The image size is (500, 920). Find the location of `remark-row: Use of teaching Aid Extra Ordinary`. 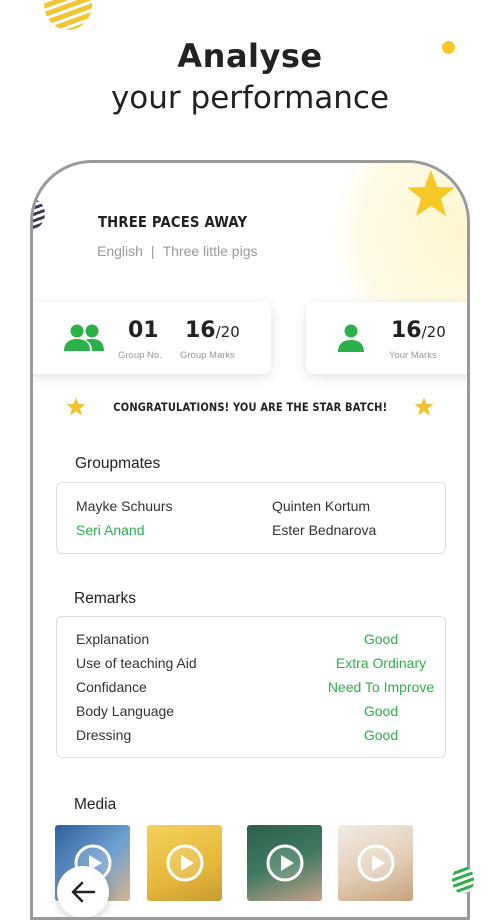

remark-row: Use of teaching Aid Extra Ordinary is located at coordinates (251, 667).